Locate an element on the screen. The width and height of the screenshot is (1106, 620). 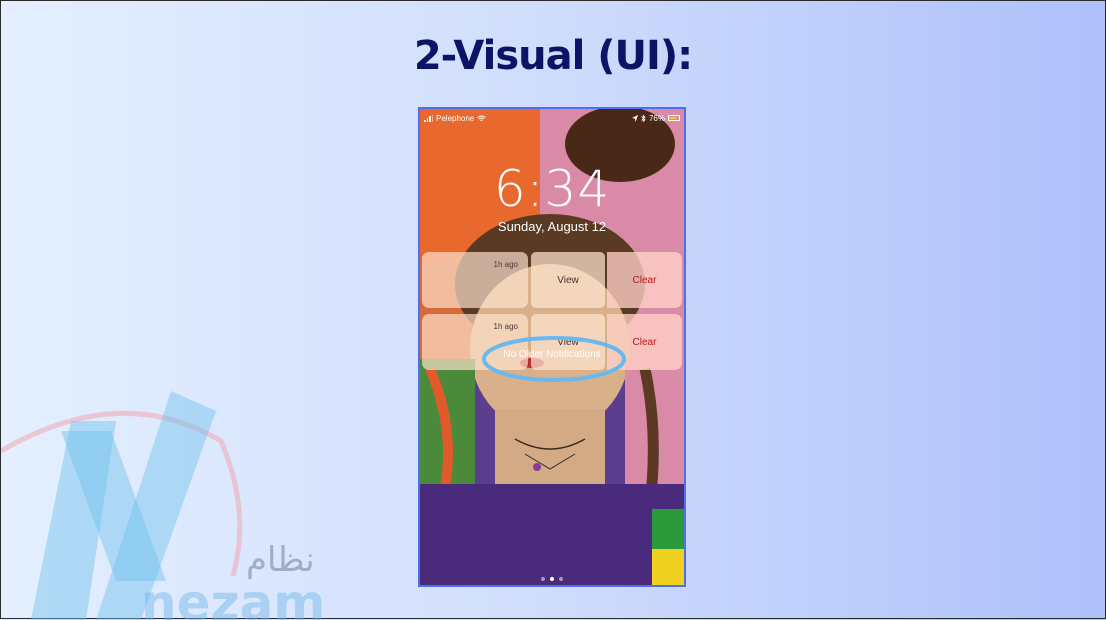
nezam-logo-watermark: نظام nezam is located at coordinates (163, 505).